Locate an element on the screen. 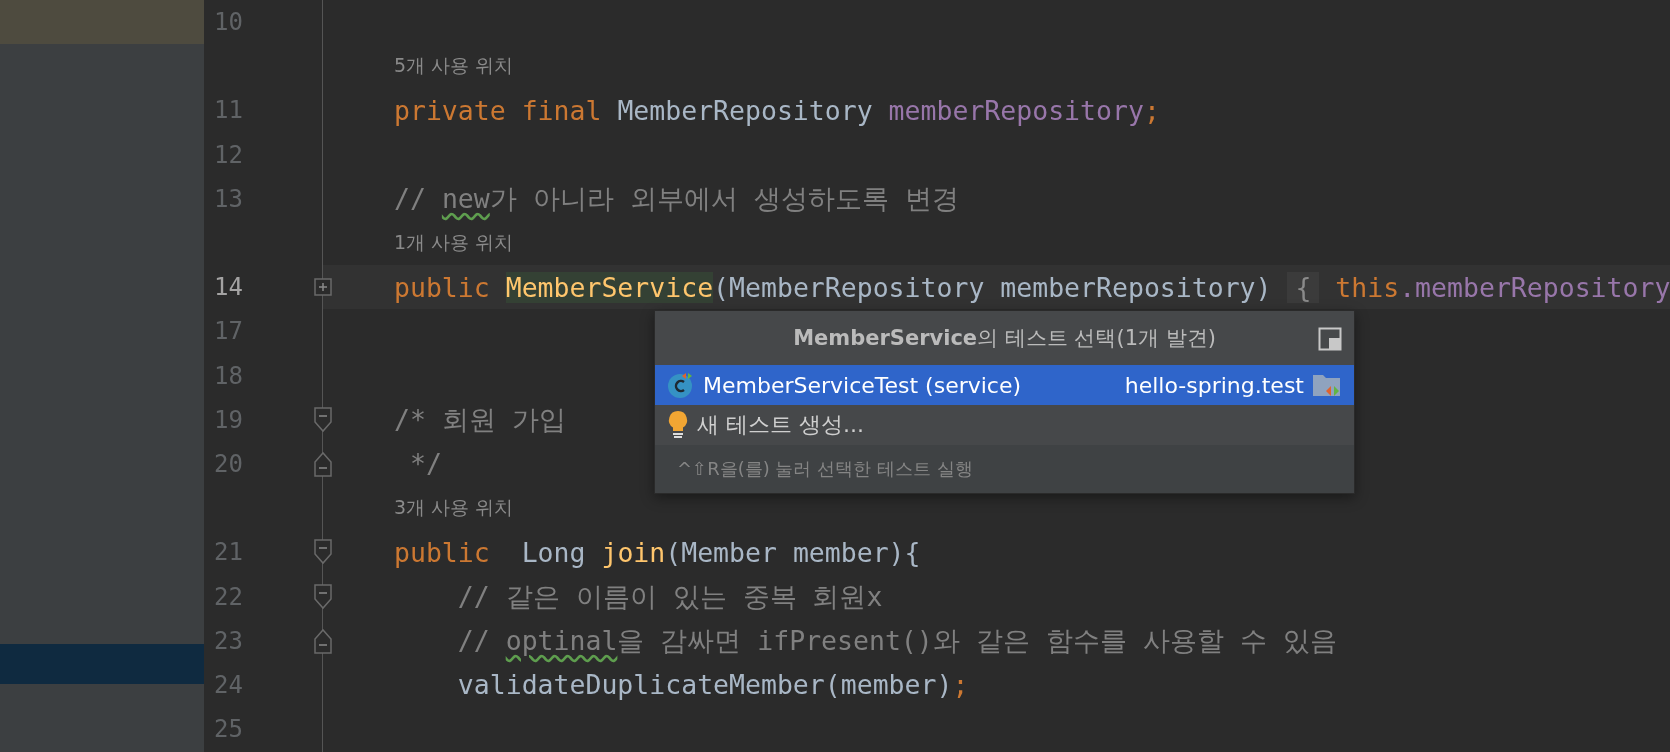 This screenshot has width=1670, height=752. code-line: */ is located at coordinates (425, 464).